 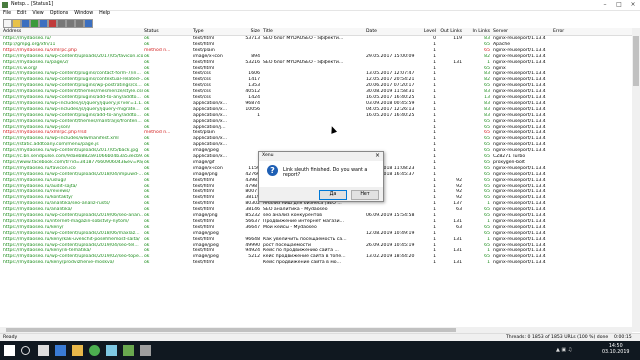 What do you see at coordinates (633, 5) in the screenshot?
I see `close-icon: ×` at bounding box center [633, 5].